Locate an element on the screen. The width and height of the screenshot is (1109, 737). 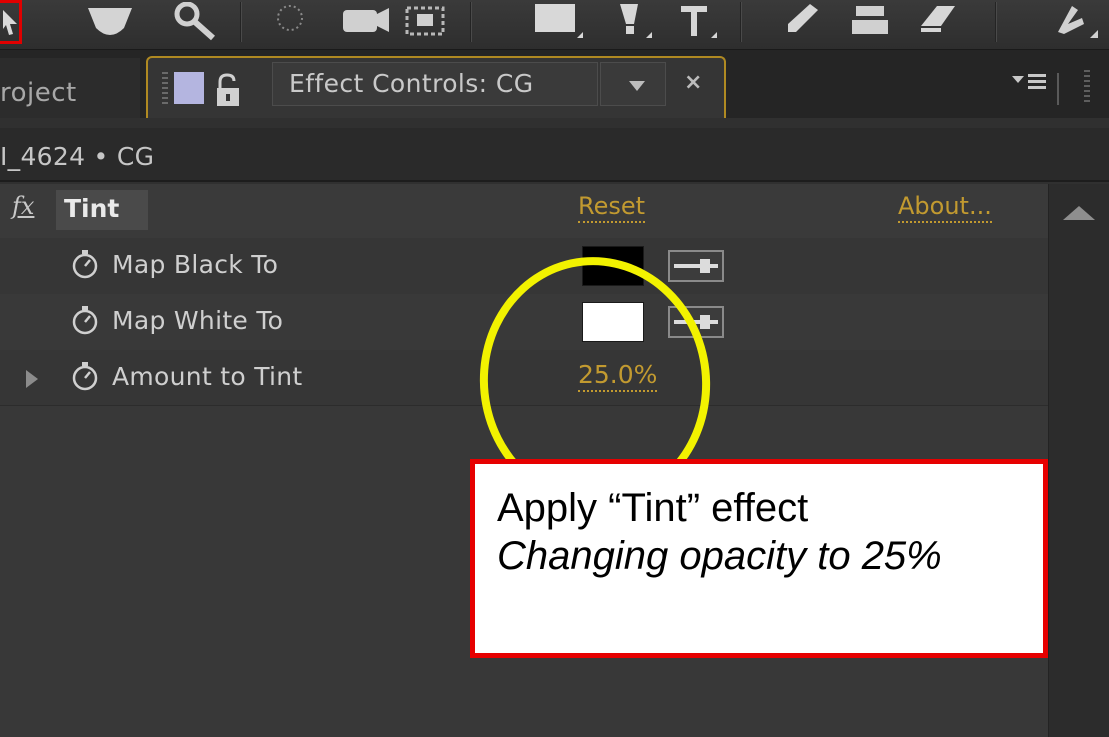
panel-menu-icon is located at coordinates (1030, 84).